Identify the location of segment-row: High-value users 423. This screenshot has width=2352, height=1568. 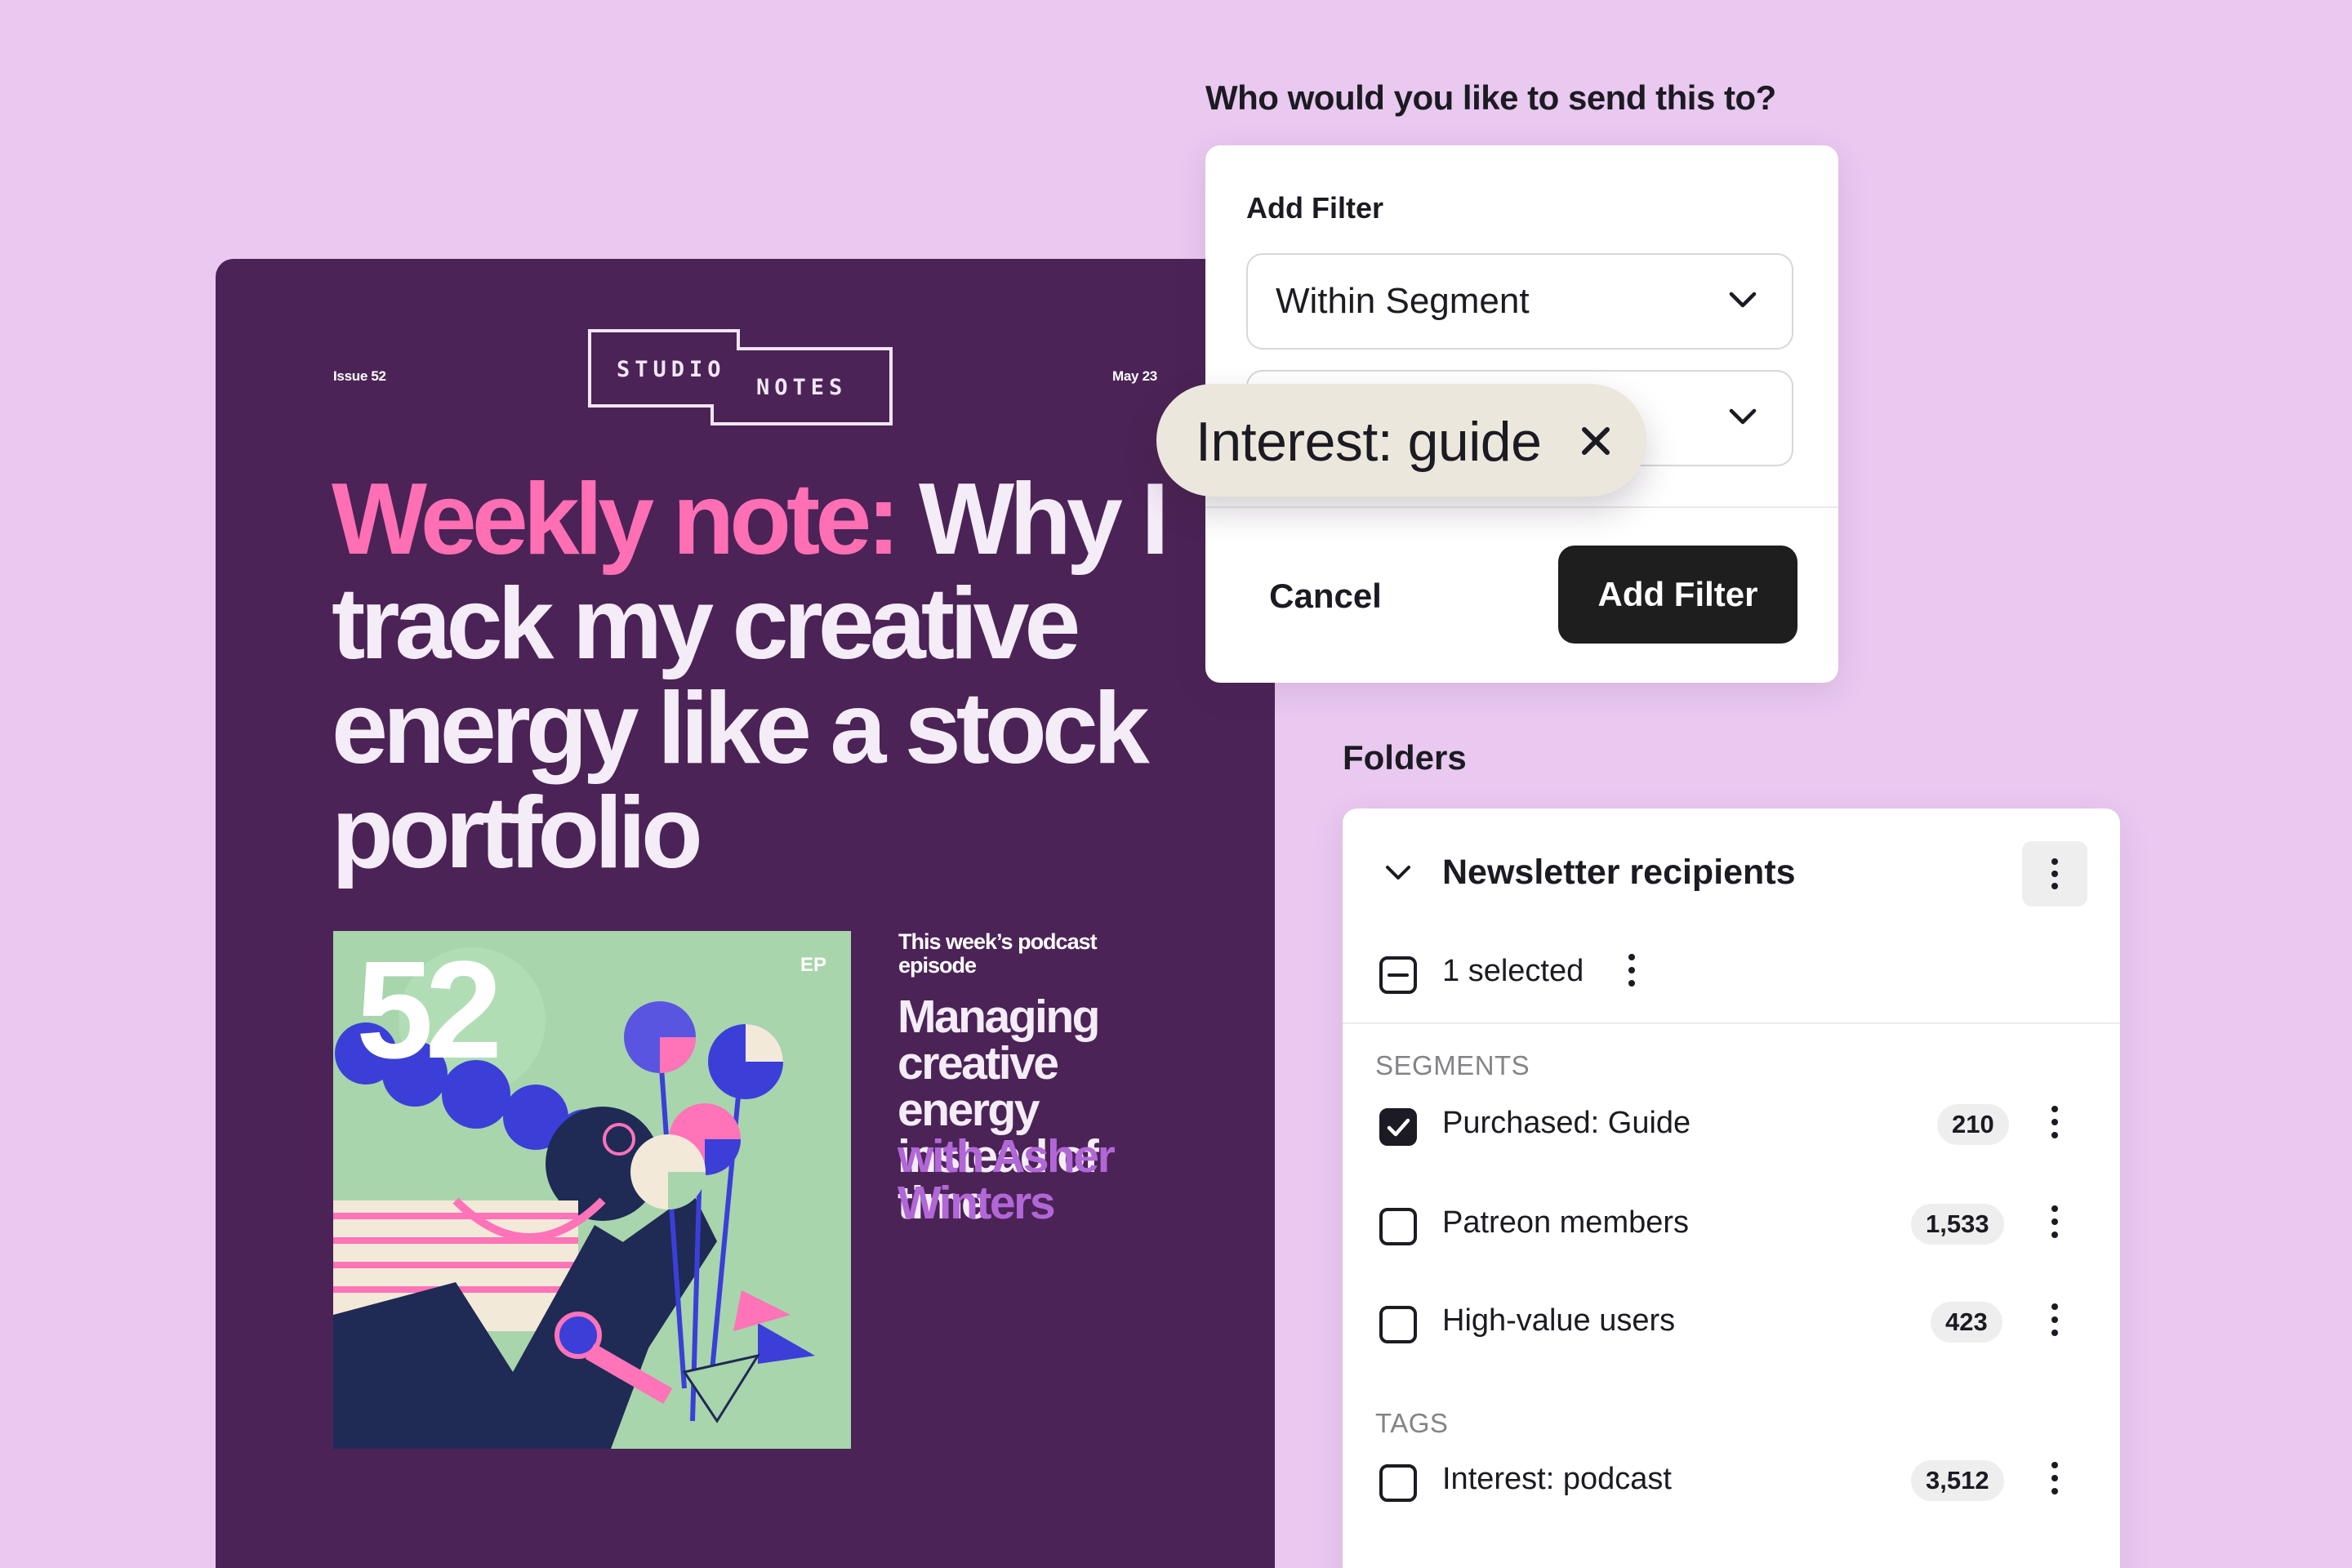
(1731, 1323).